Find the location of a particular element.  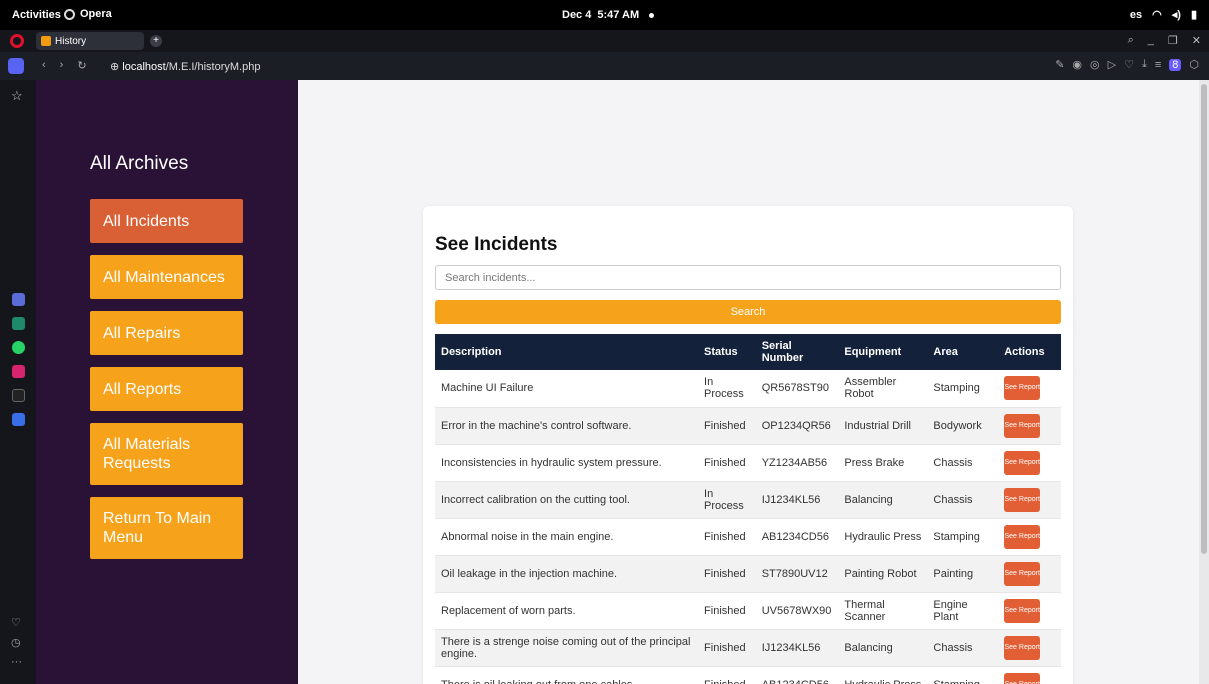

cell-description: Error in the machine's control software. is located at coordinates (567, 426).